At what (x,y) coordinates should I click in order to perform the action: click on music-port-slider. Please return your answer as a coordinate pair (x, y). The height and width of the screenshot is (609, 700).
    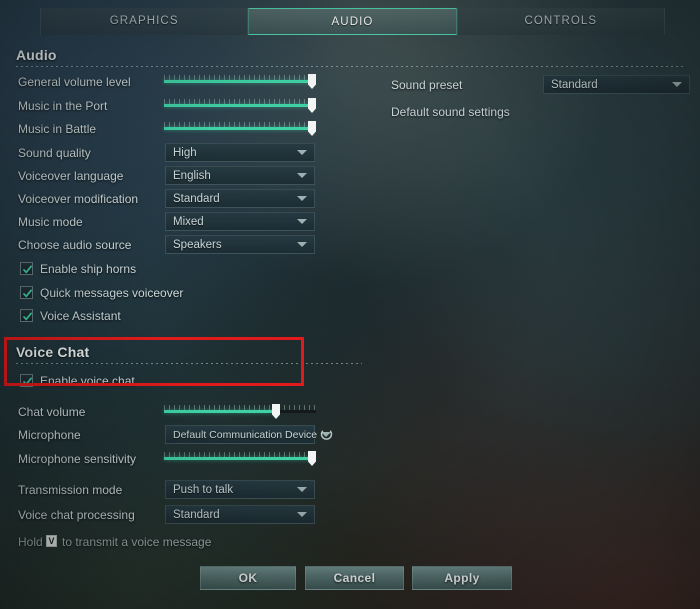
    Looking at the image, I should click on (240, 105).